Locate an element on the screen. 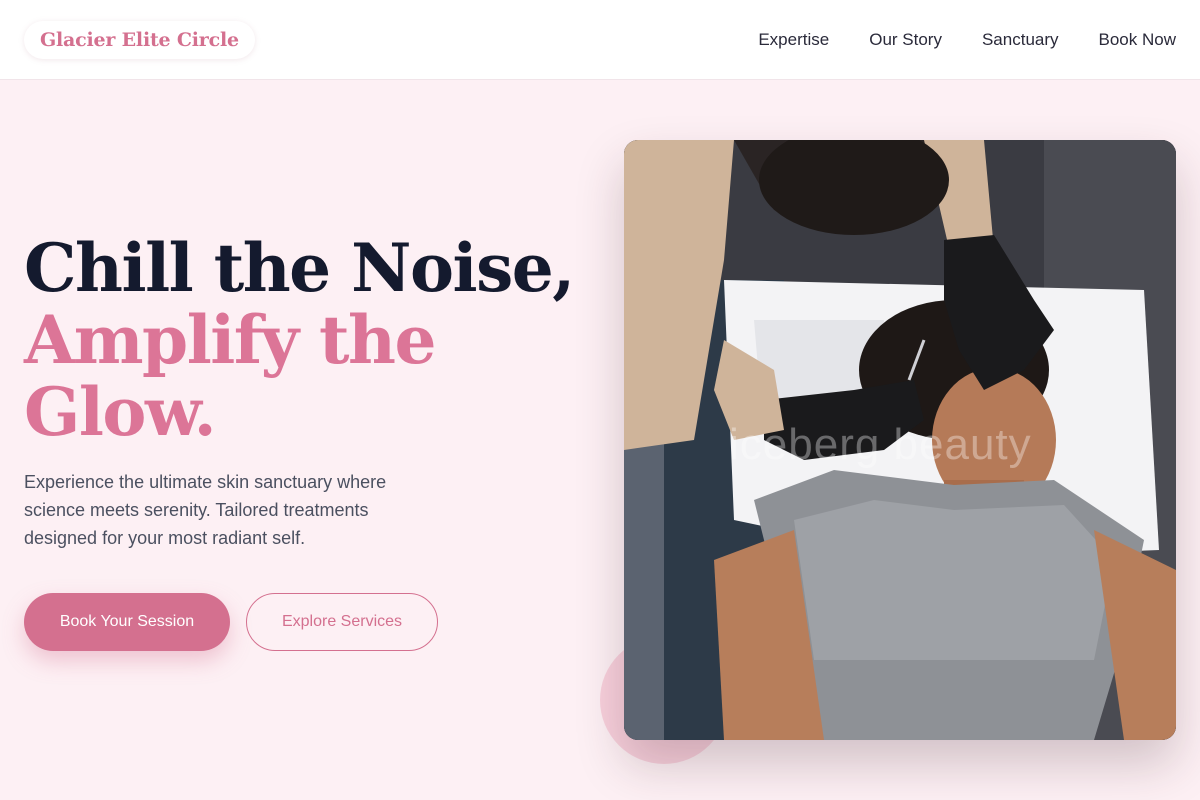  headline-line-3: Glow. is located at coordinates (120, 412).